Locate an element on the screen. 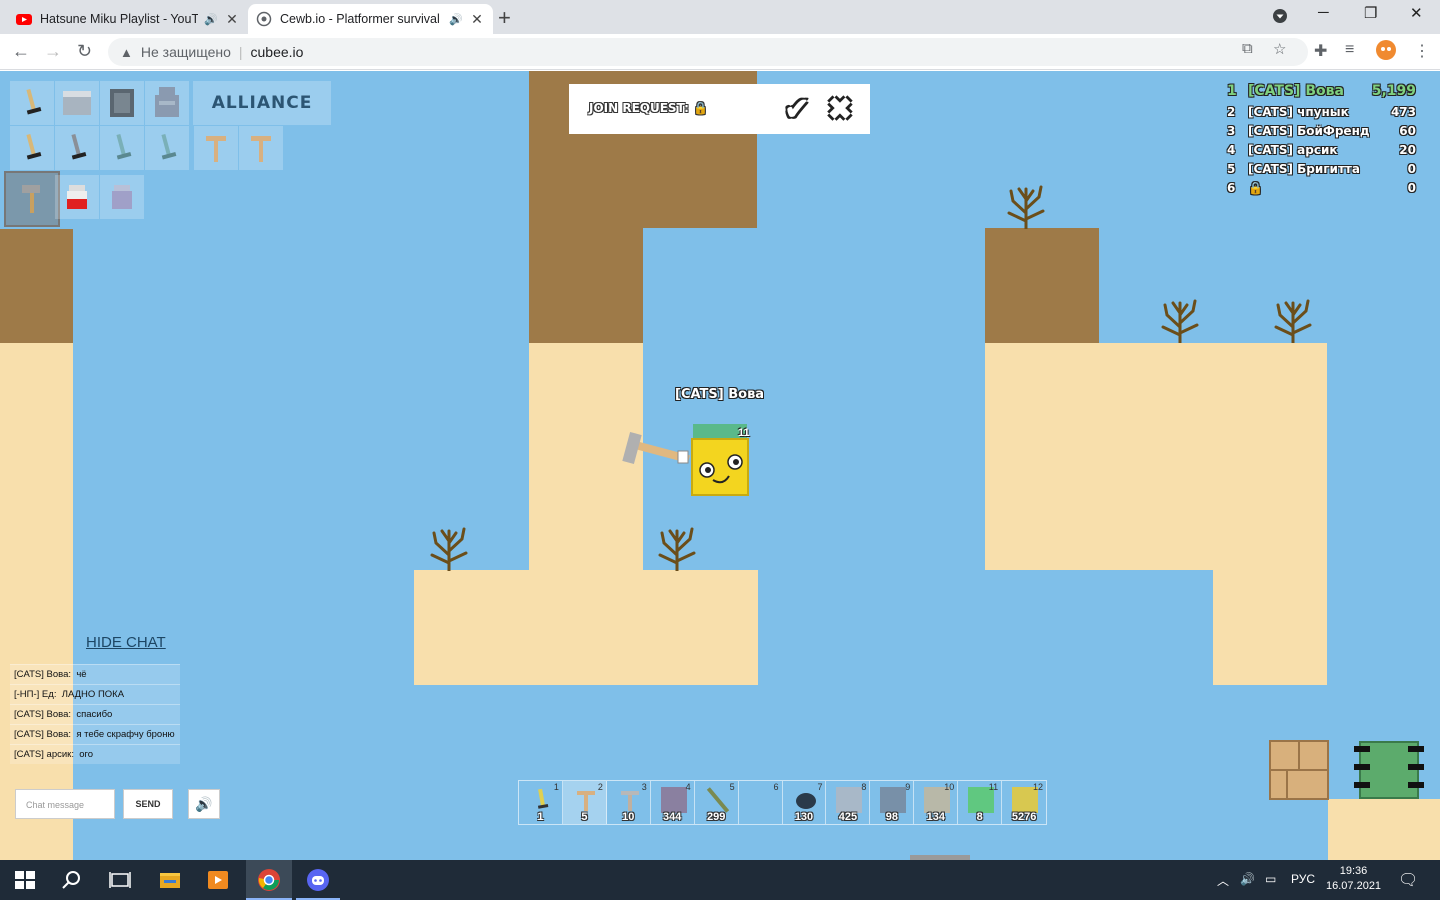 This screenshot has width=1440, height=900. player-character is located at coordinates (720, 467).